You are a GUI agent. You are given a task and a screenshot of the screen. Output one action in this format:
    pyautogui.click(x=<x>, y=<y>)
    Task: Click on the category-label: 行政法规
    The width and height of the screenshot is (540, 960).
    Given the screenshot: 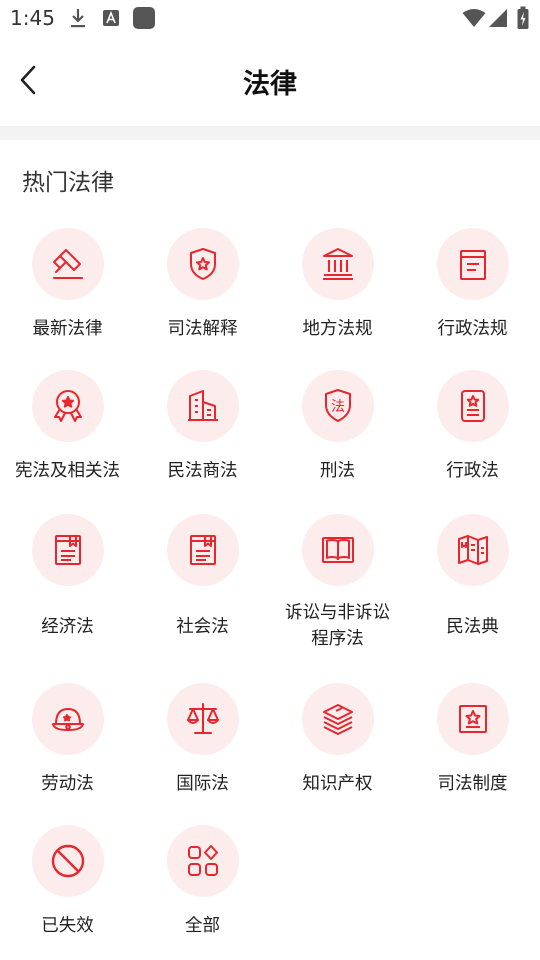 What is the action you would take?
    pyautogui.click(x=472, y=329)
    